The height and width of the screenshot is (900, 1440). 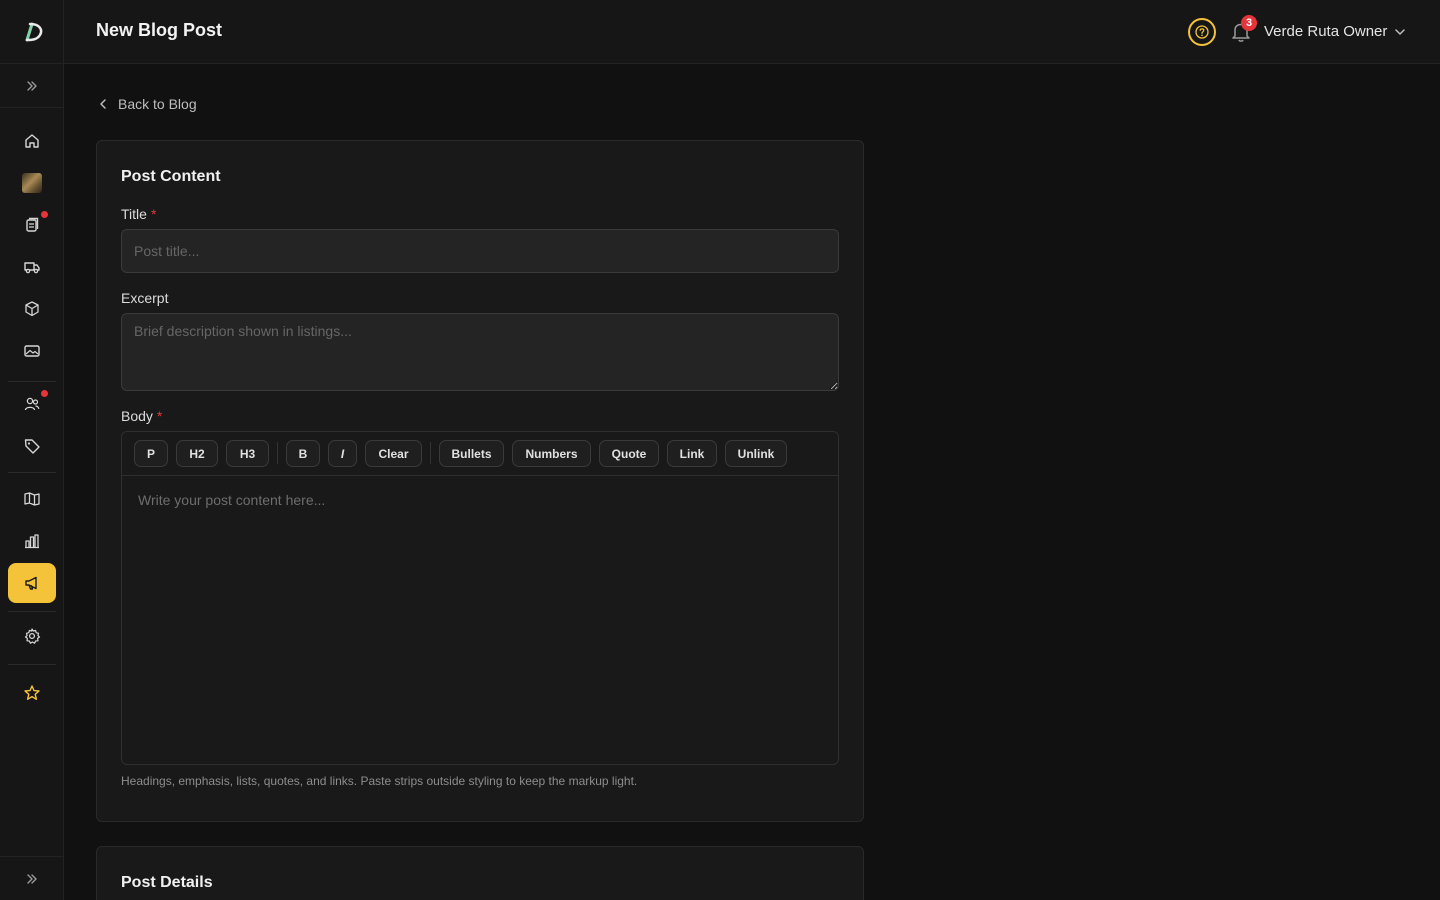 I want to click on sidebar, so click(x=32, y=450).